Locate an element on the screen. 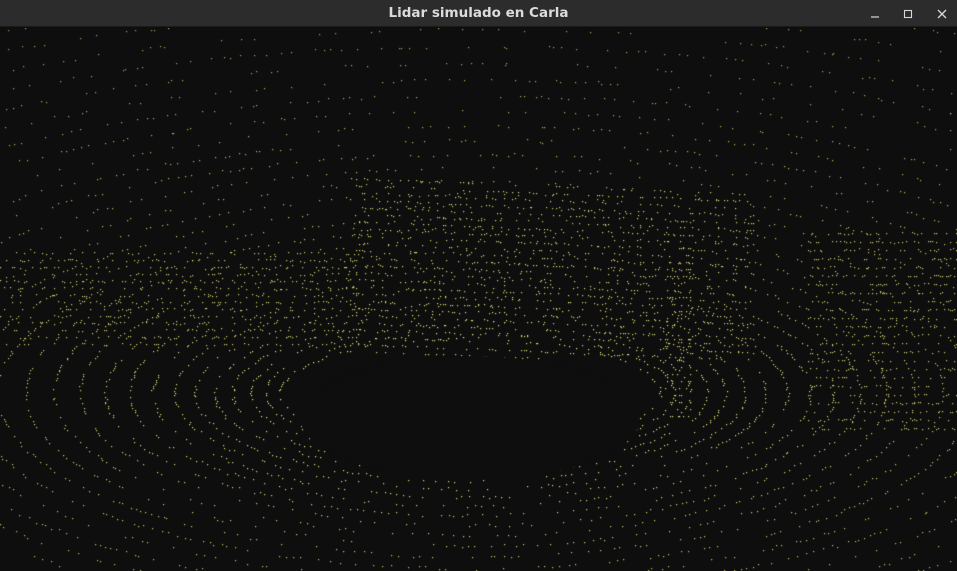 The width and height of the screenshot is (957, 571). window-title: Lidar simulado en Carla is located at coordinates (478, 13).